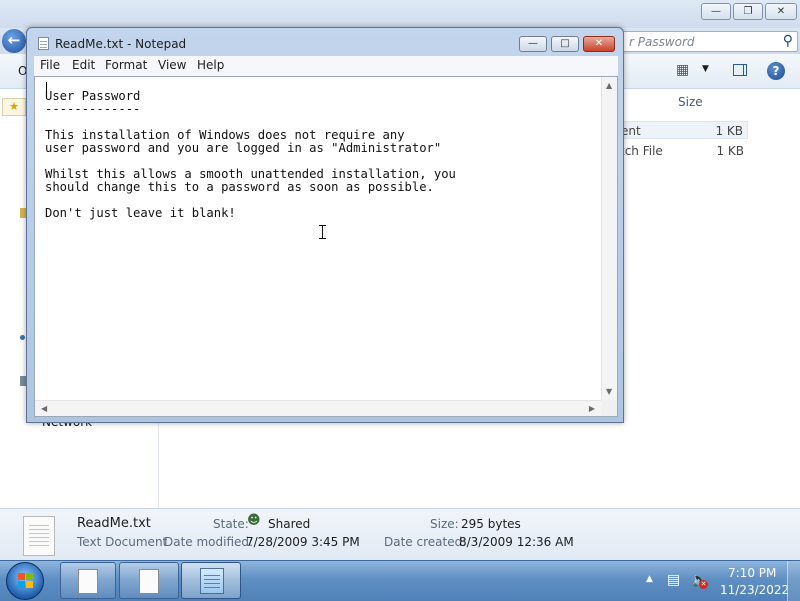 The image size is (800, 601). Describe the element at coordinates (140, 213) in the screenshot. I see `text-line: Don't just leave it blank!` at that location.